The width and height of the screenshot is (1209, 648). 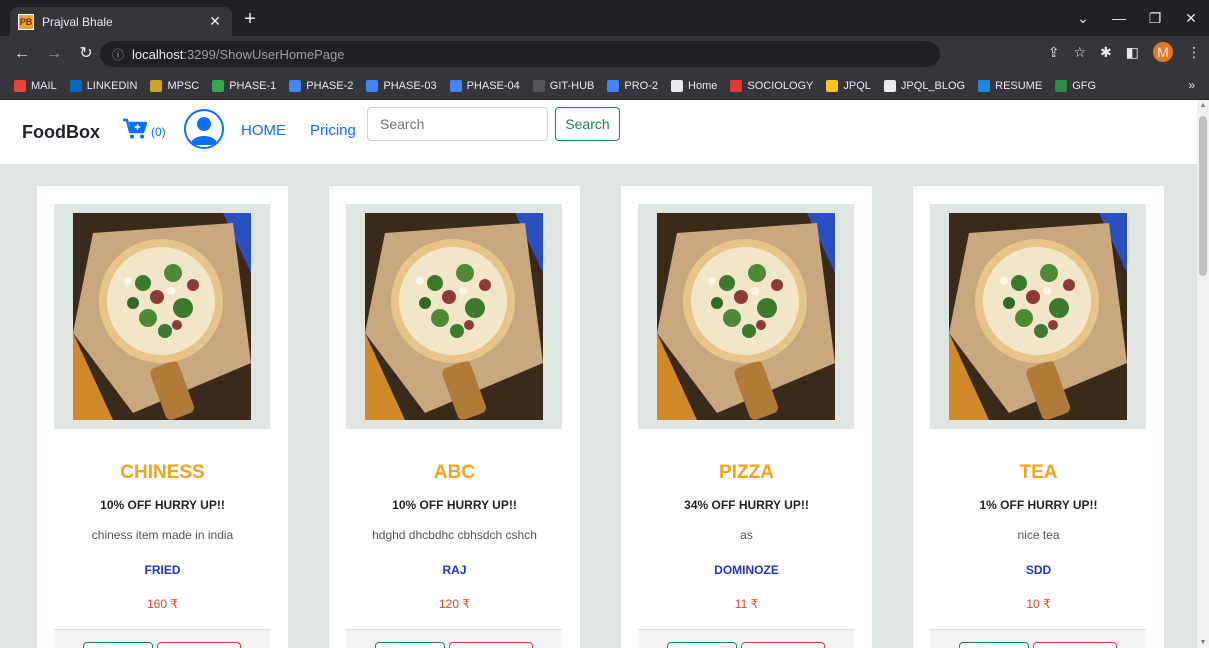 What do you see at coordinates (121, 21) in the screenshot?
I see `browser-tab: PB Prajval Bhale ✕` at bounding box center [121, 21].